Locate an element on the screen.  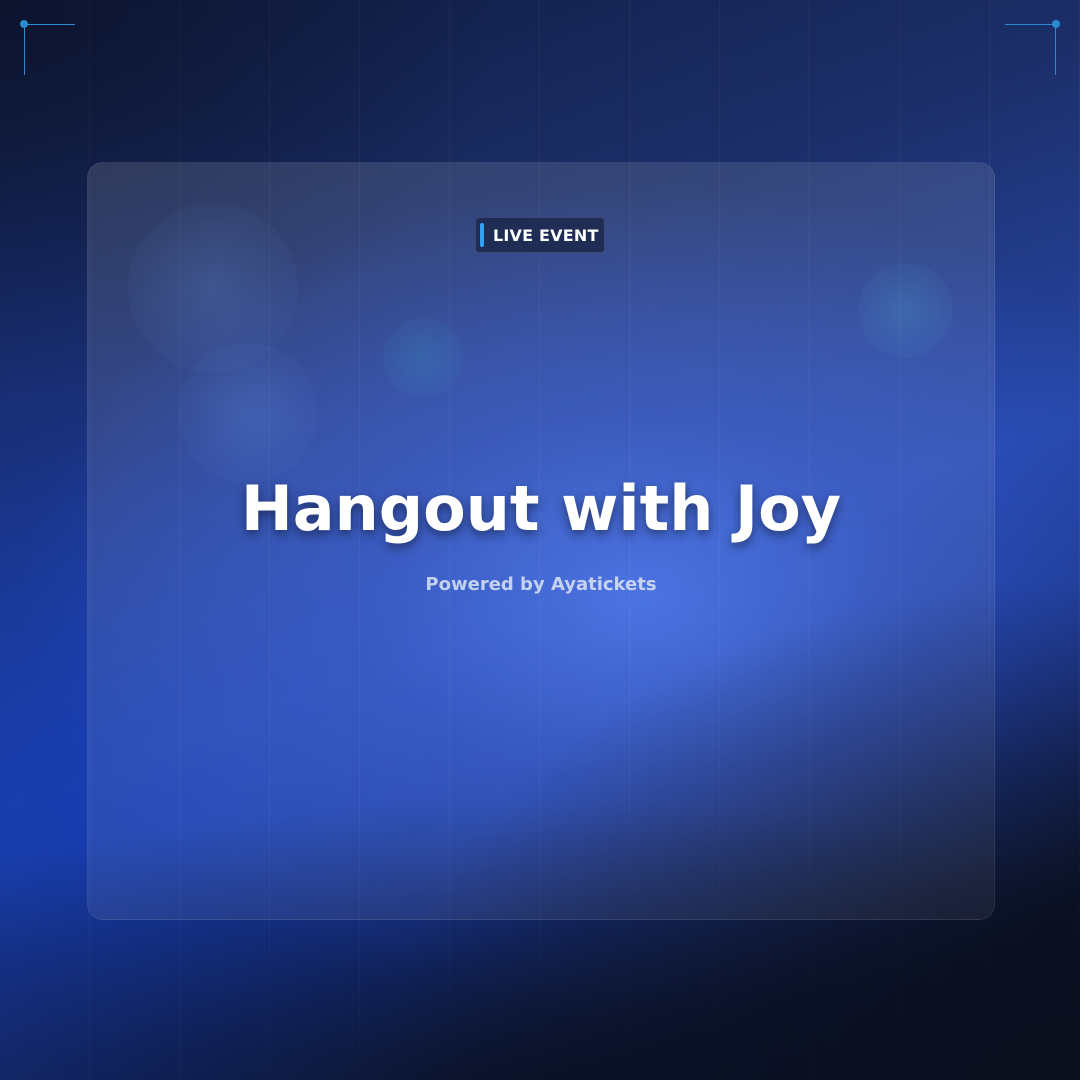
event-title: Hangout with Joy is located at coordinates (541, 508).